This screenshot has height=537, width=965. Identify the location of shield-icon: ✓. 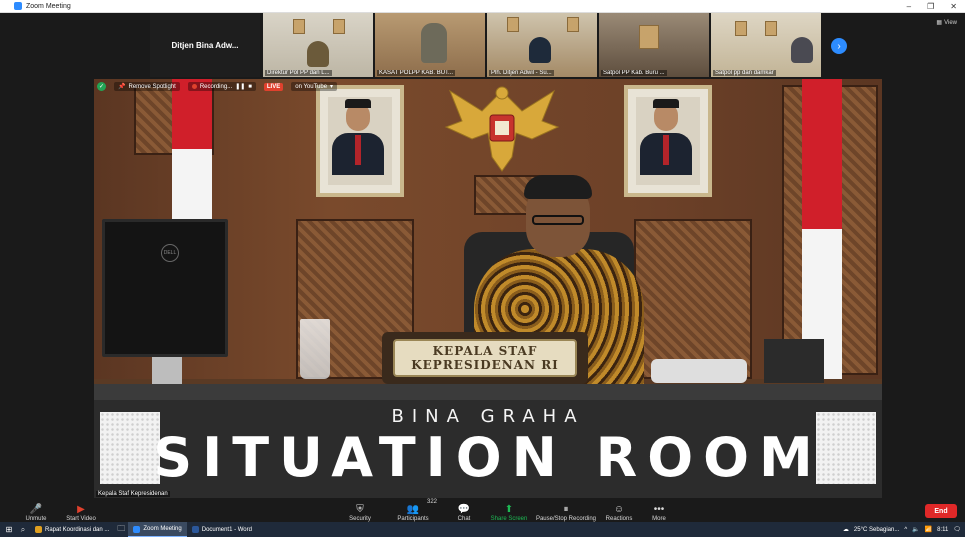
(101, 86).